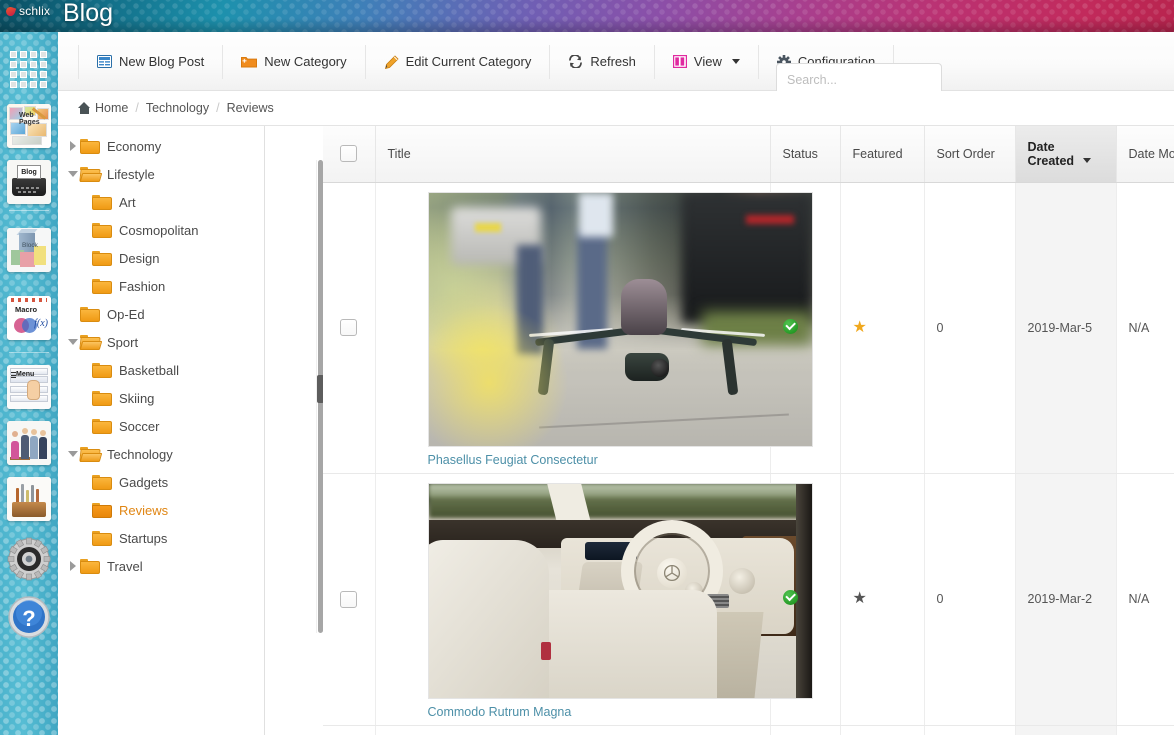 Image resolution: width=1174 pixels, height=735 pixels. What do you see at coordinates (620, 590) in the screenshot?
I see `car-interior-photo` at bounding box center [620, 590].